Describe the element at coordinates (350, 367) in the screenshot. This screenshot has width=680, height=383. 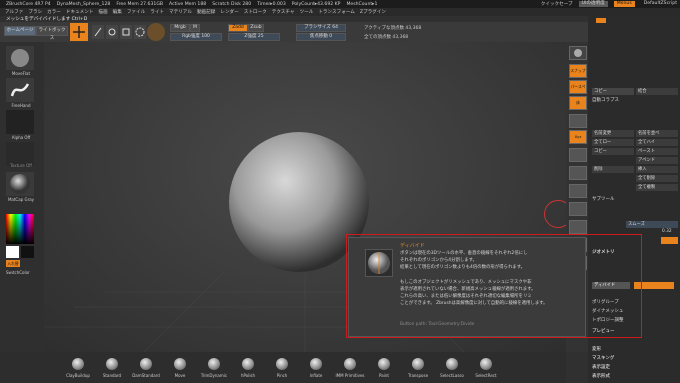
I see `brush-slot: IMM Primitives` at that location.